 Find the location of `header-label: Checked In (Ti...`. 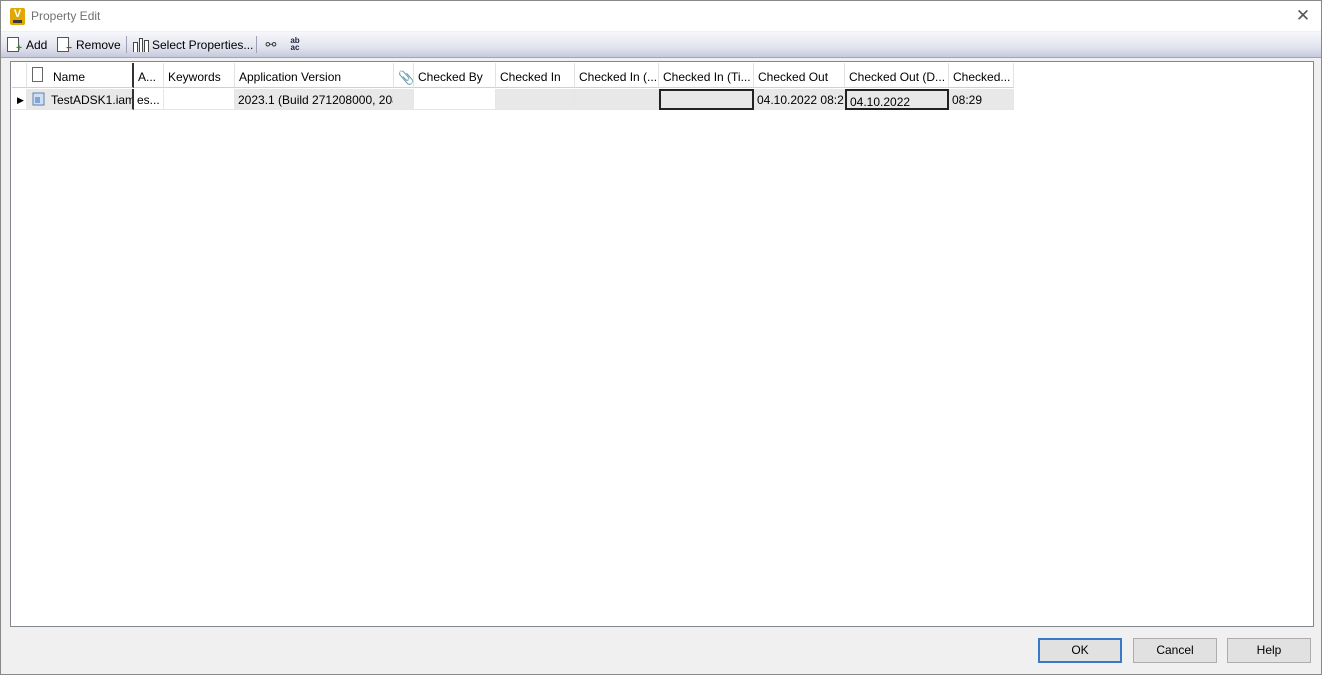

header-label: Checked In (Ti... is located at coordinates (707, 77).